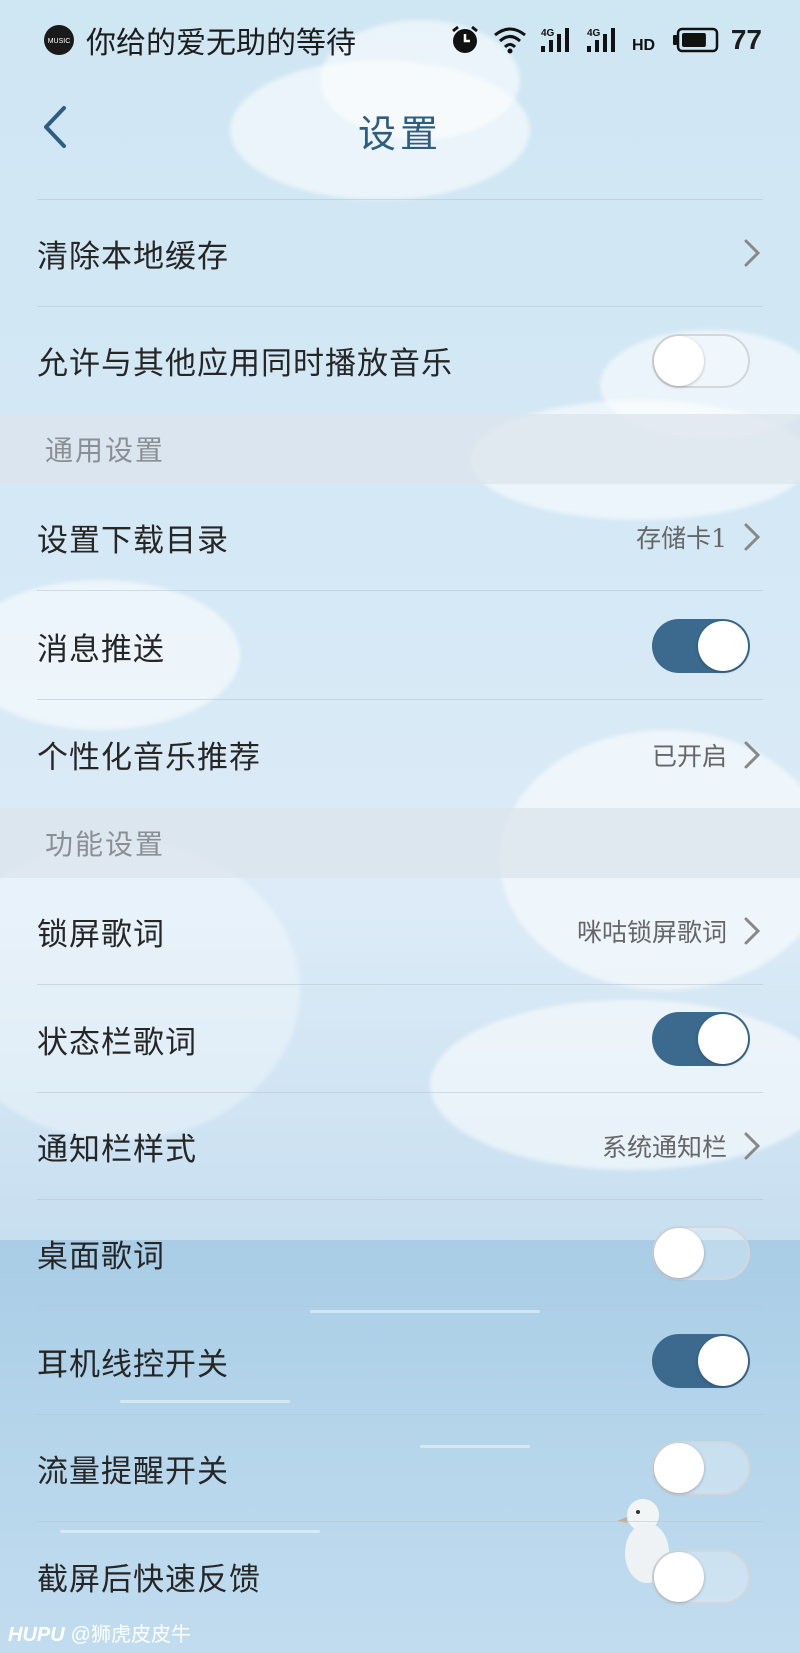 The width and height of the screenshot is (800, 1653). I want to click on download-dir-row: 设置下载目录 存储卡1, so click(400, 537).